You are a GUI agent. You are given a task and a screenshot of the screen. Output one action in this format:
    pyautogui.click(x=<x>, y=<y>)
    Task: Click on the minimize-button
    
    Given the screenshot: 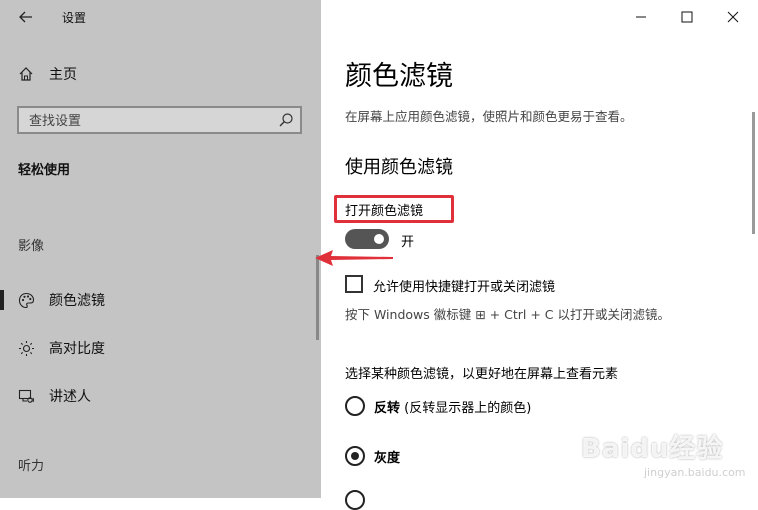 What is the action you would take?
    pyautogui.click(x=641, y=17)
    